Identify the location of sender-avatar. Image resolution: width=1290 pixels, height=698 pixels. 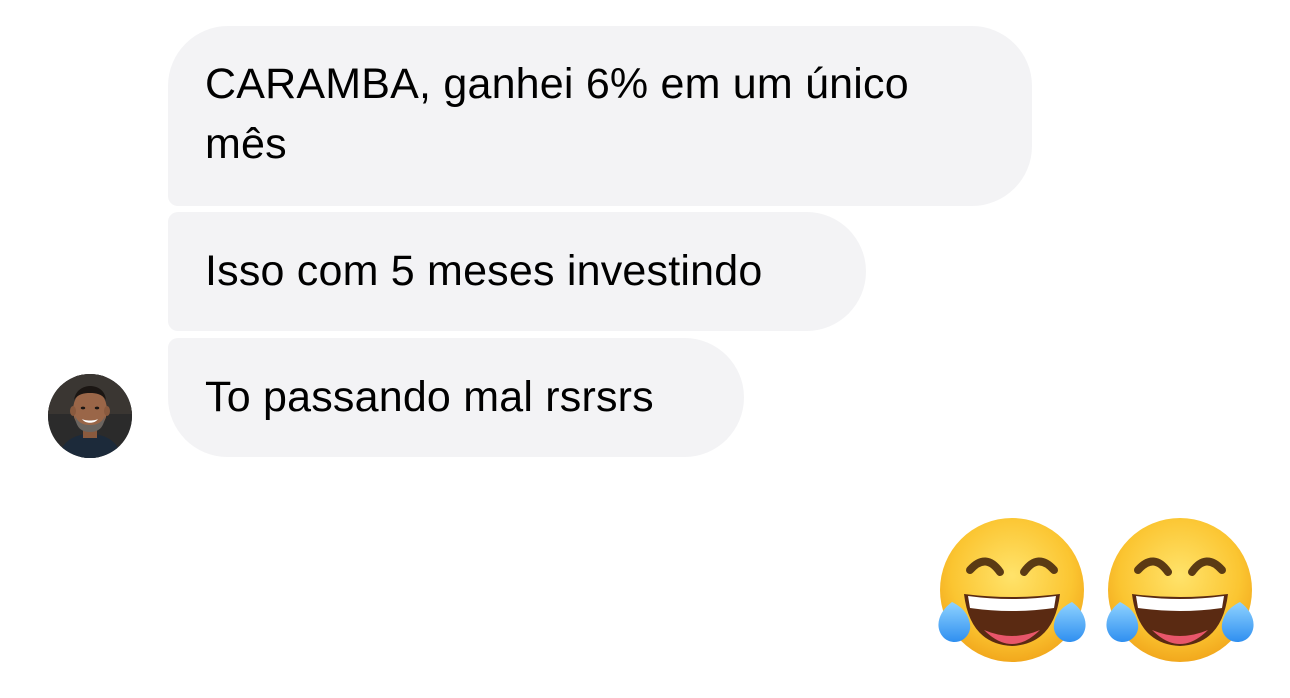
(90, 416).